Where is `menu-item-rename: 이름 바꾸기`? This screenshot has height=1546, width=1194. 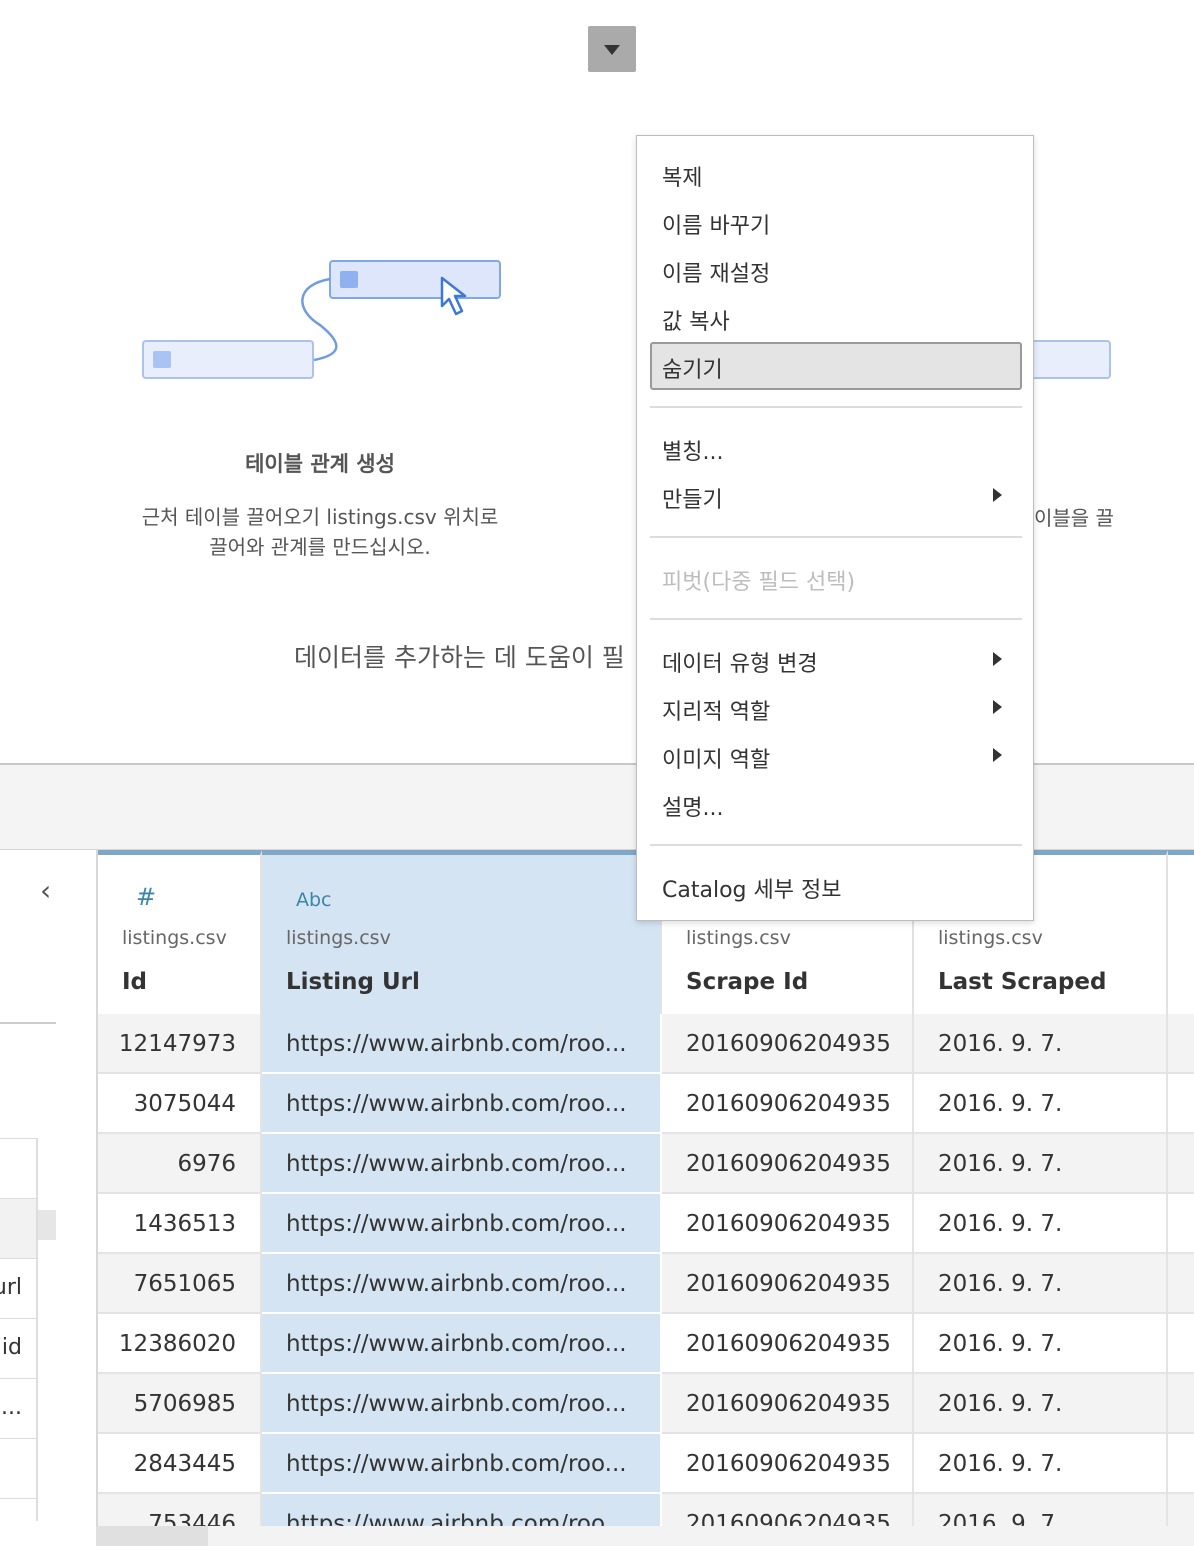 menu-item-rename: 이름 바꾸기 is located at coordinates (836, 221).